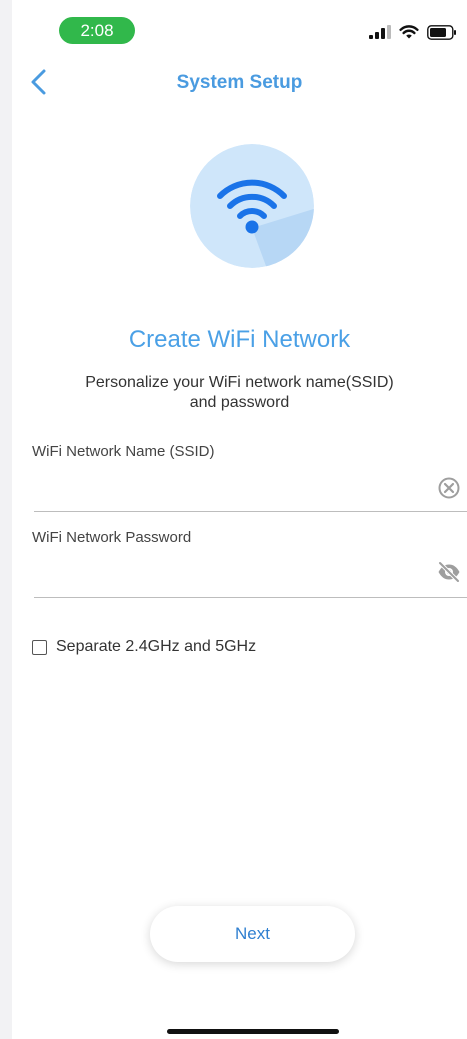 The width and height of the screenshot is (467, 1039). Describe the element at coordinates (224, 489) in the screenshot. I see `ssid-input` at that location.